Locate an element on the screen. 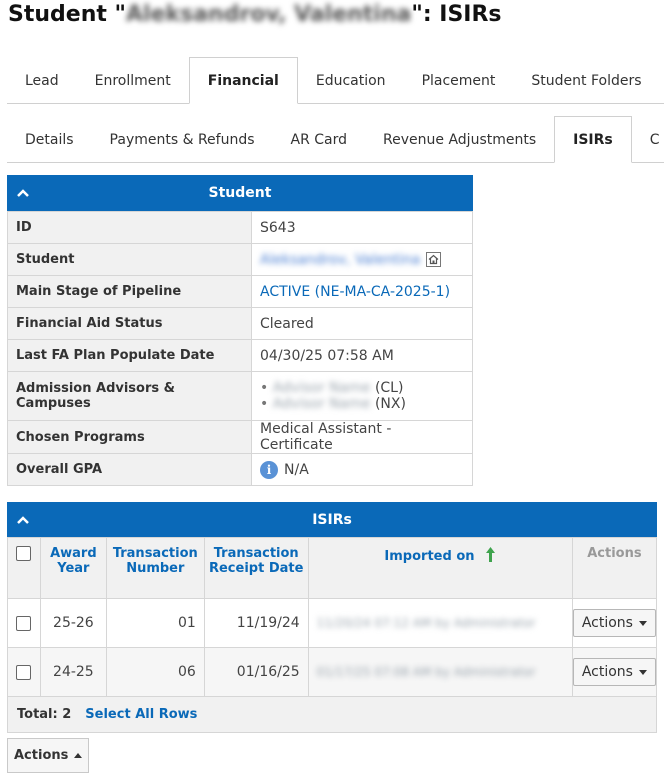  row-label: Admission Advisors & Campuses is located at coordinates (129, 396).